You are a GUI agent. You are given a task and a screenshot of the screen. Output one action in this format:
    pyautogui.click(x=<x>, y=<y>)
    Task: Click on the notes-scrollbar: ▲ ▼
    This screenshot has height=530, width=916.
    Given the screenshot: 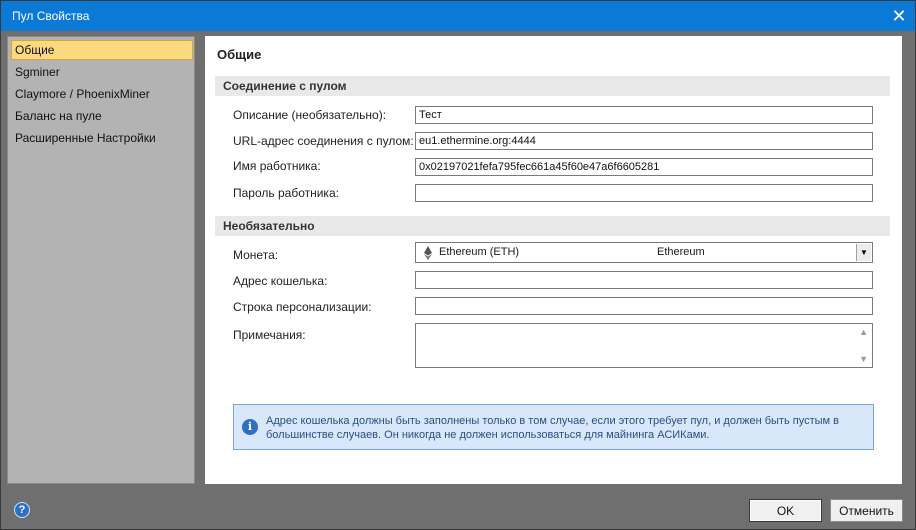 What is the action you would take?
    pyautogui.click(x=864, y=345)
    